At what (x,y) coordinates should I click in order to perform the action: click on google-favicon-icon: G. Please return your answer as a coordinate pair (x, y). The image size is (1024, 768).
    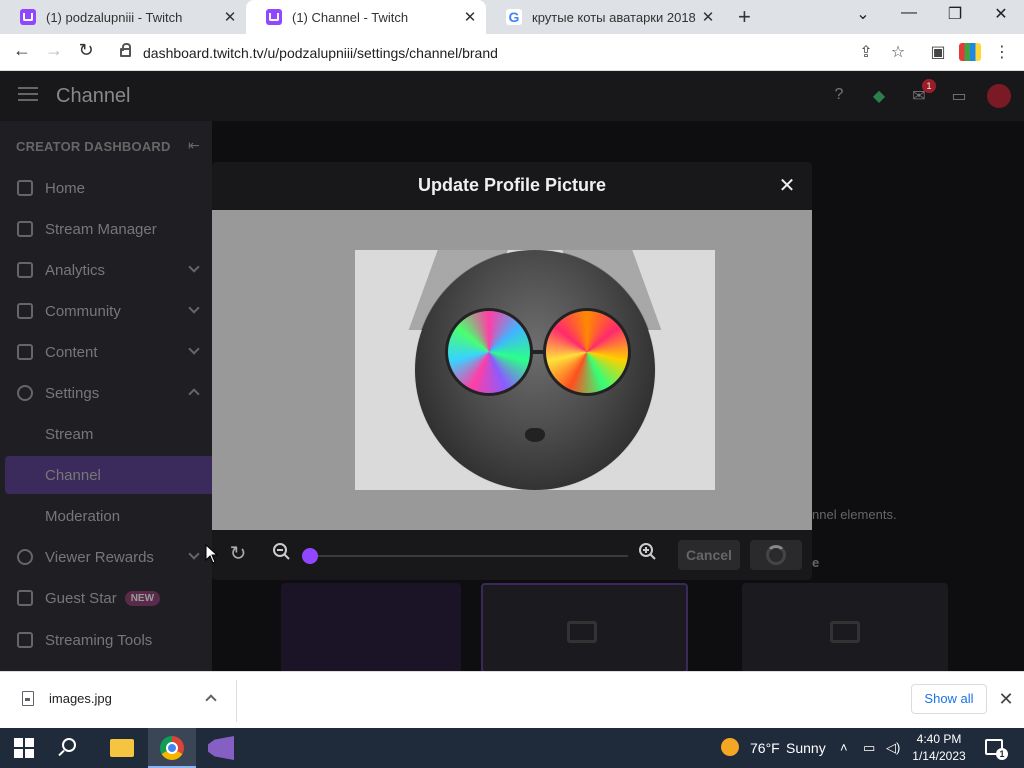
    Looking at the image, I should click on (514, 17).